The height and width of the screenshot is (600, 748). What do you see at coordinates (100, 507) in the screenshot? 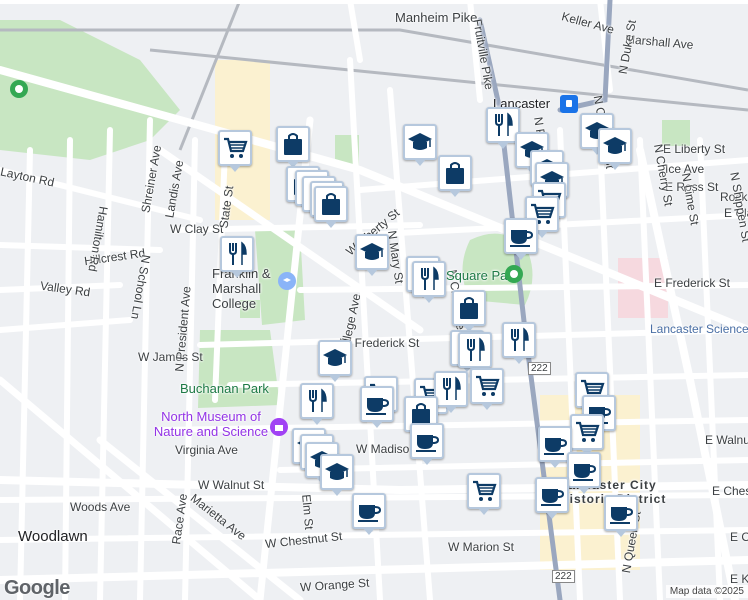
I see `street-label: Woods Ave` at bounding box center [100, 507].